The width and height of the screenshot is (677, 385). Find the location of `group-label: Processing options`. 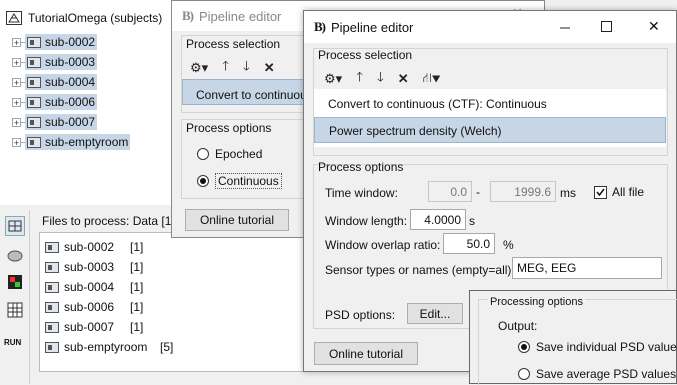

group-label: Processing options is located at coordinates (536, 302).